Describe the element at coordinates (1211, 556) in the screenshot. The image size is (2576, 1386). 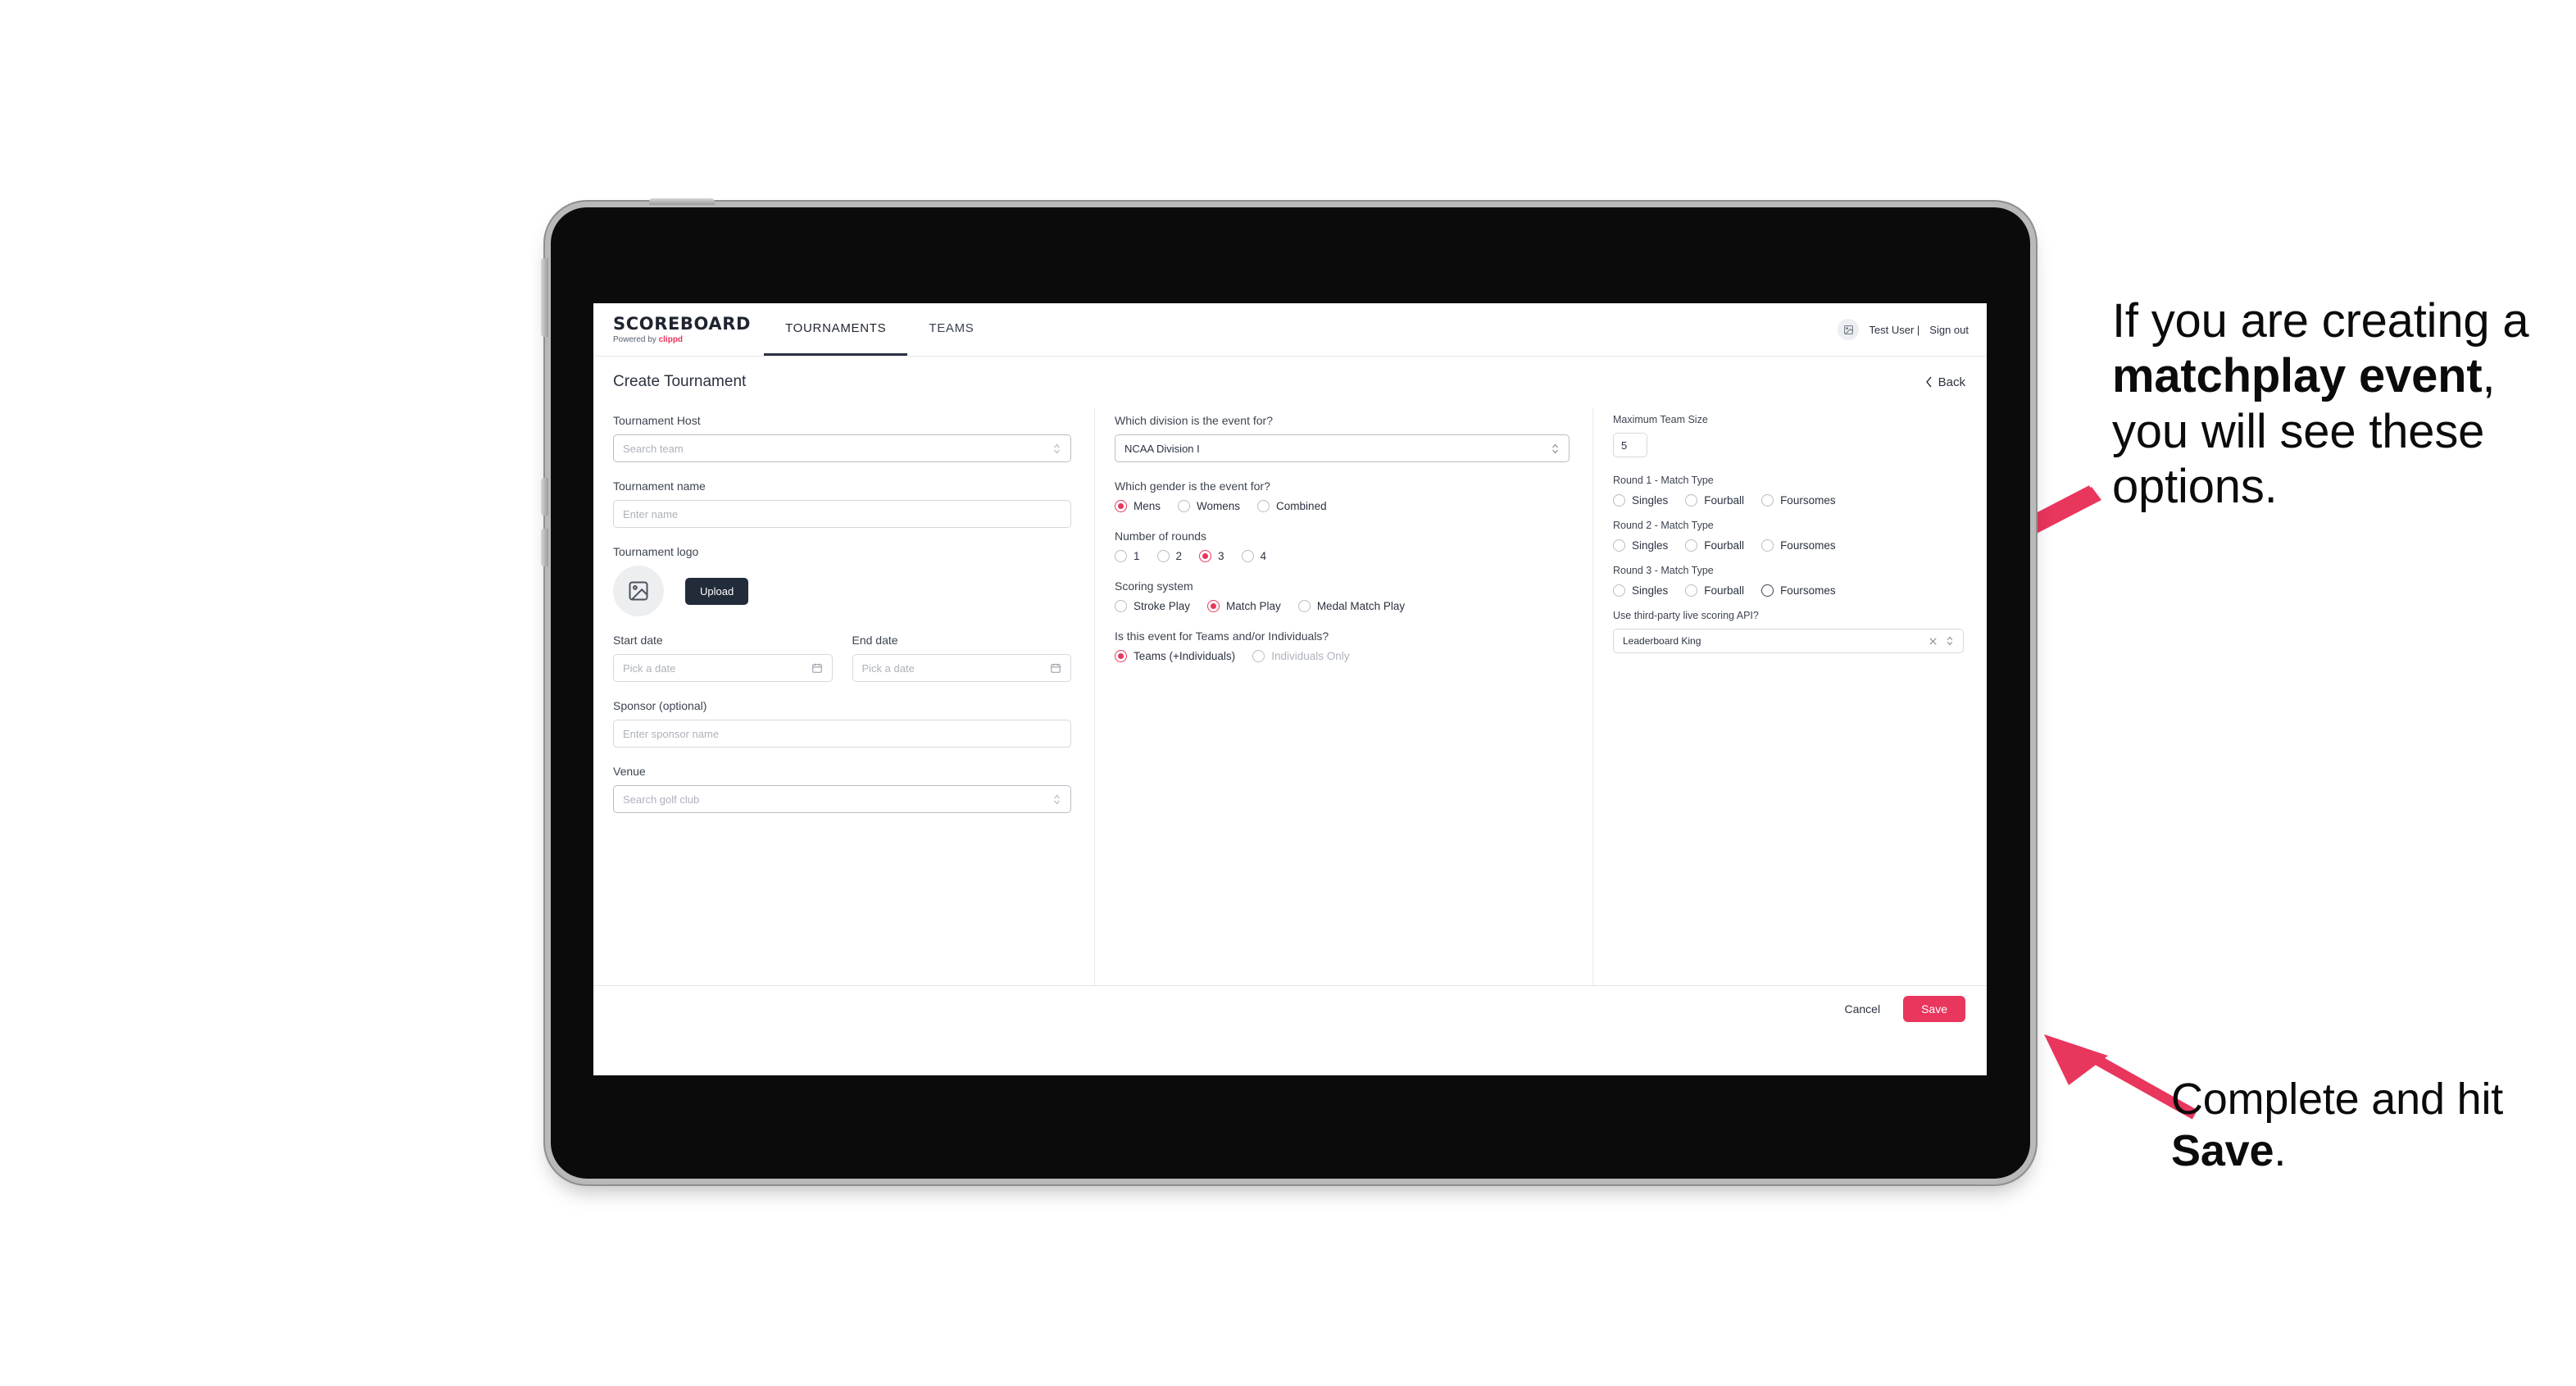
I see `radio-rounds-3: 3` at that location.